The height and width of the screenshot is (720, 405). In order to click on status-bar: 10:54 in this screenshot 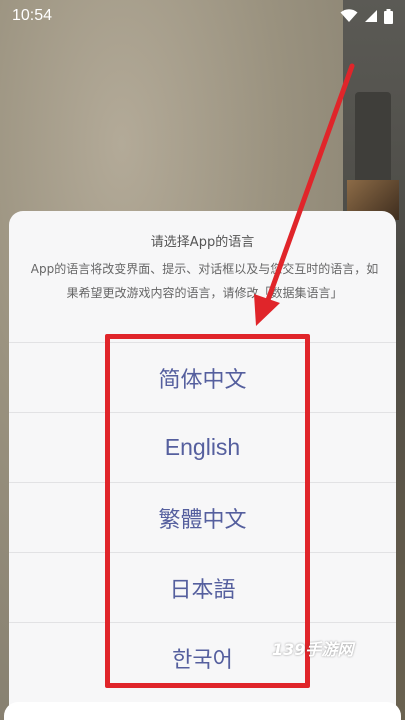, I will do `click(202, 16)`.